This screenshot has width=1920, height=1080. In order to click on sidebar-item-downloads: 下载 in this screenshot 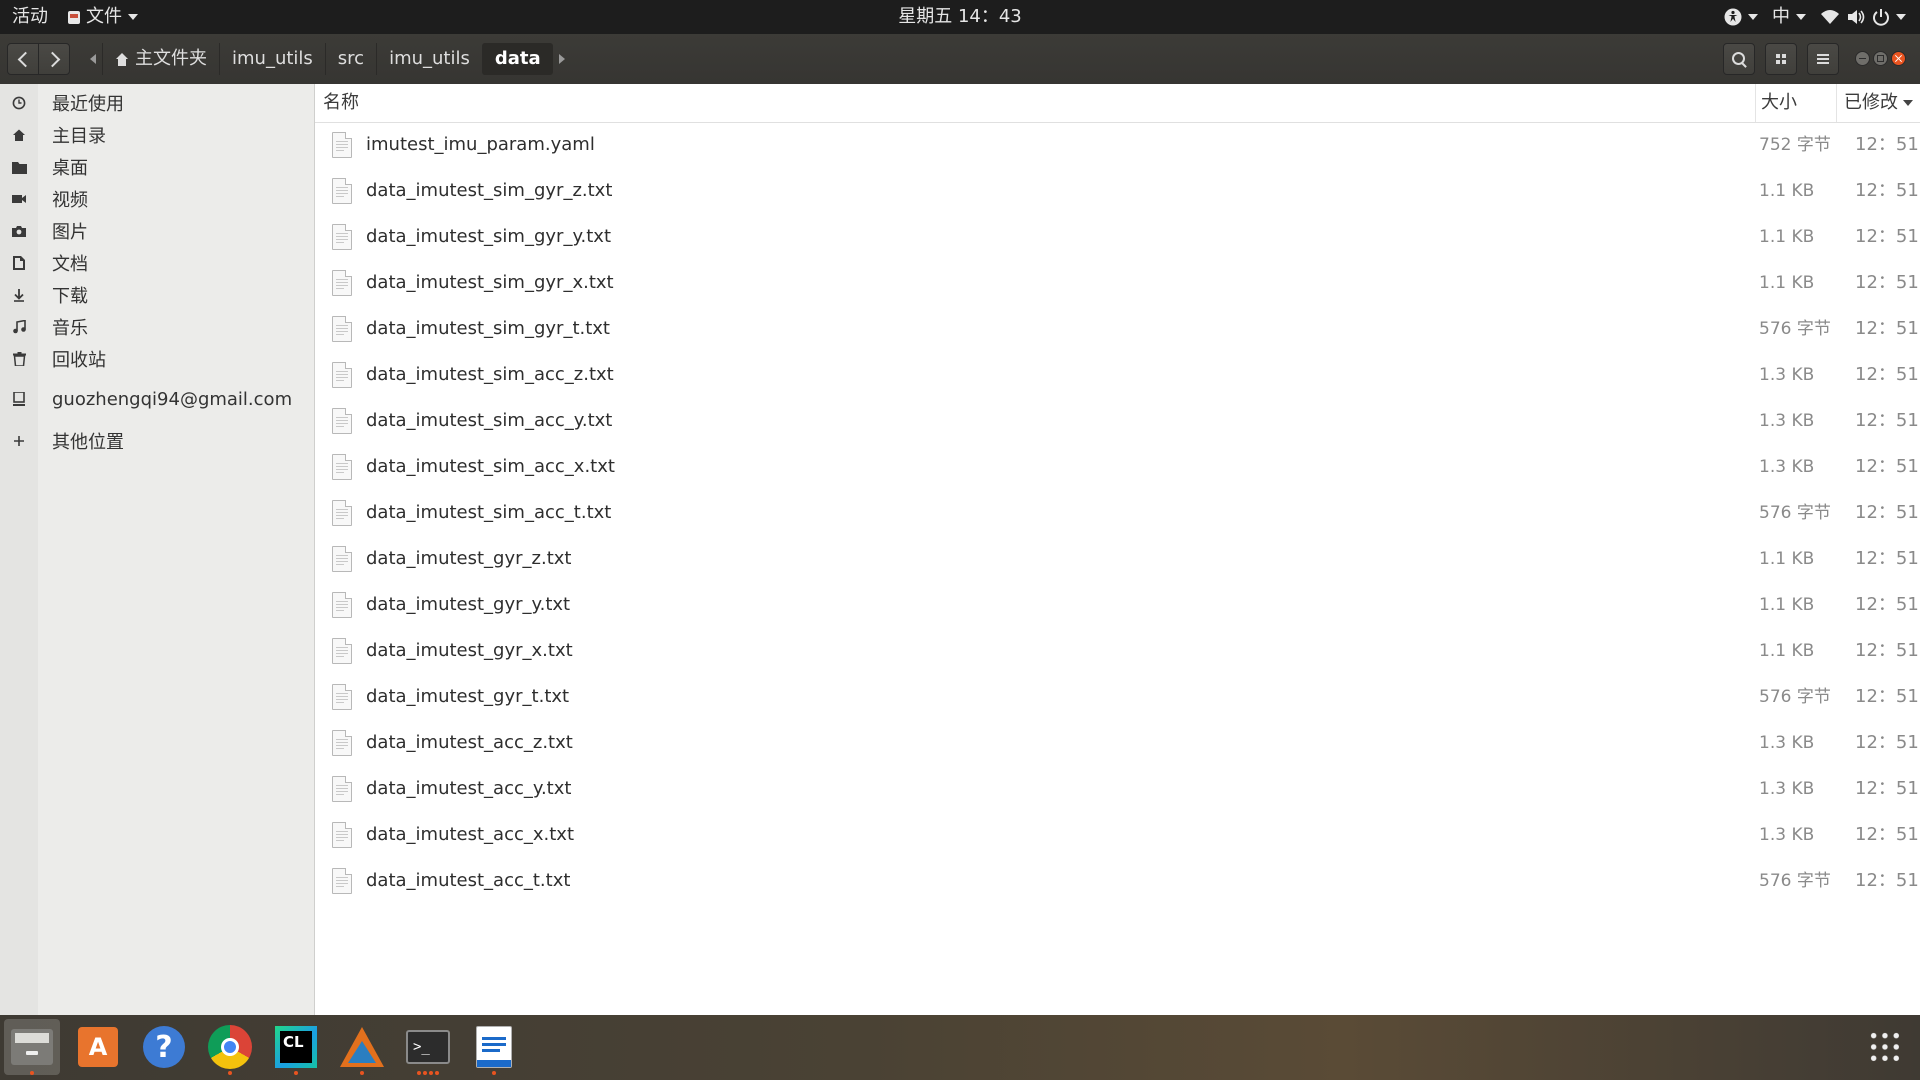, I will do `click(157, 295)`.